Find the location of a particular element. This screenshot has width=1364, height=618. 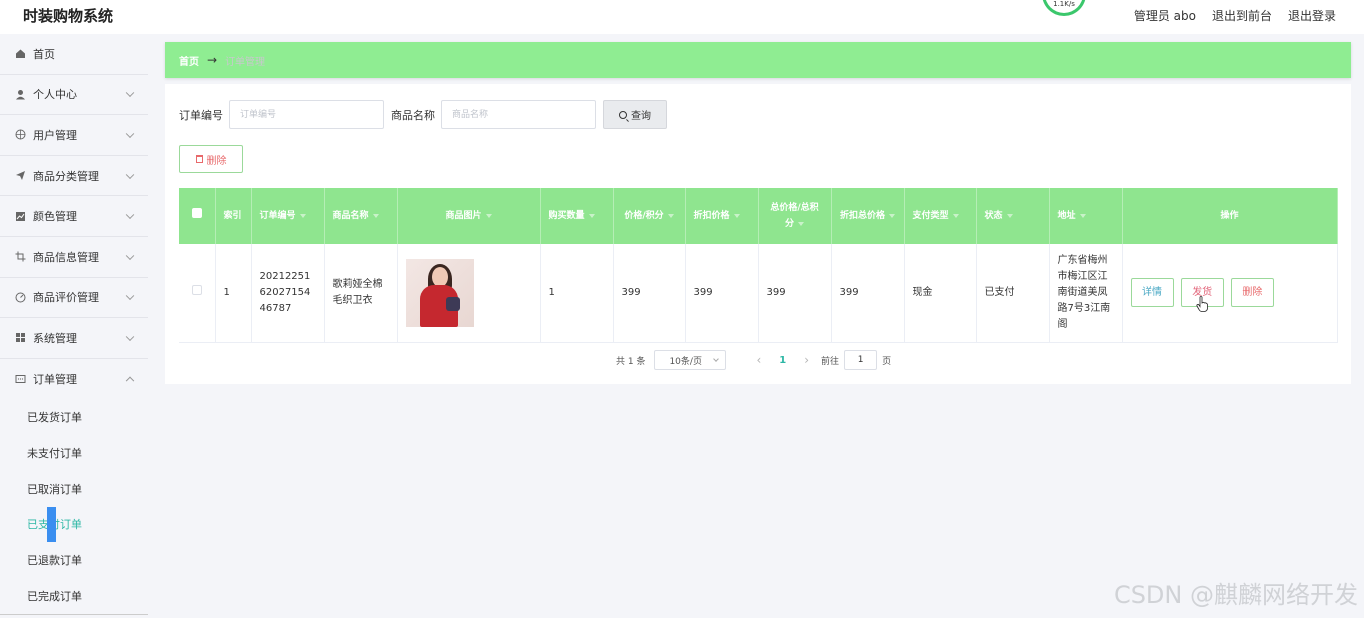

watermark: CSDN @麒麟网络开发 is located at coordinates (1235, 595).